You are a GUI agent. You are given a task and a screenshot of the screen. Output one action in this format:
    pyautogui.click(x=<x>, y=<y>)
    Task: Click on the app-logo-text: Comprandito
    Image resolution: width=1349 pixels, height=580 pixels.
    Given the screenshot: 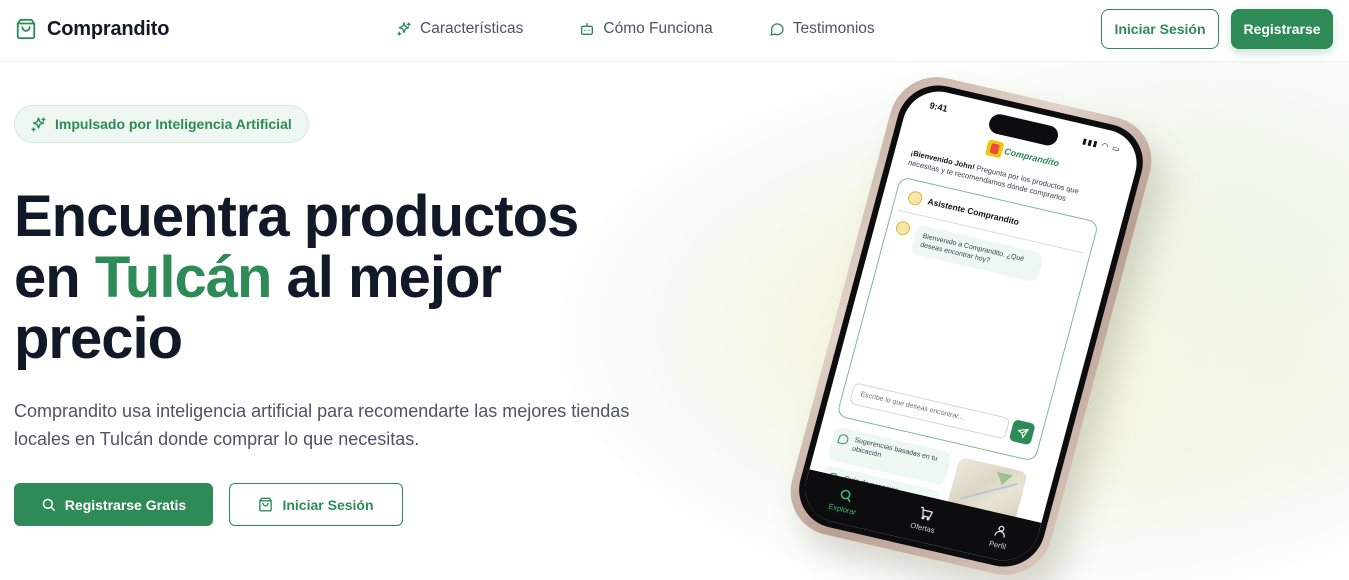 What is the action you would take?
    pyautogui.click(x=1032, y=157)
    